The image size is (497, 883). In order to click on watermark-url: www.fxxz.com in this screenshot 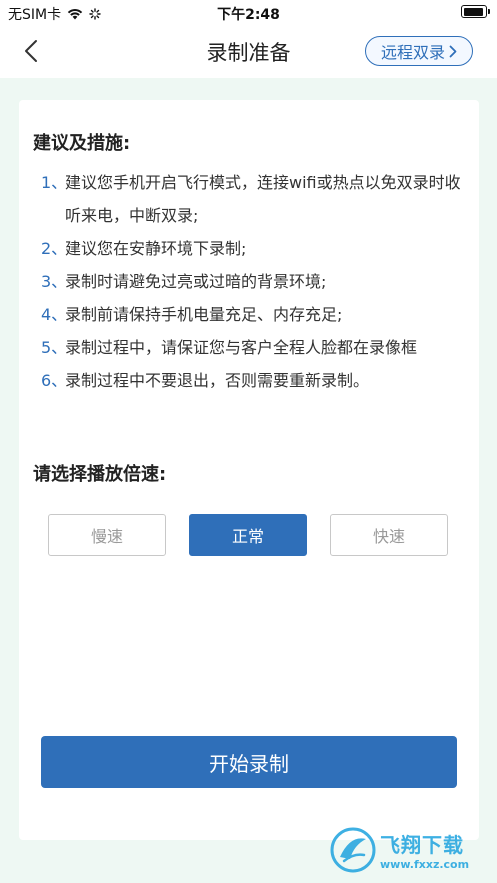, I will do `click(425, 864)`.